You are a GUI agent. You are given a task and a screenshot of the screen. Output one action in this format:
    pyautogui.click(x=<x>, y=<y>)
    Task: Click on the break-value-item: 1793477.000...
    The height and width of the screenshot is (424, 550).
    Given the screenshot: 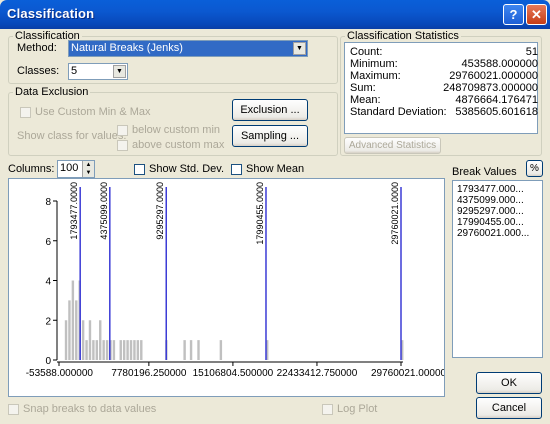 What is the action you would take?
    pyautogui.click(x=490, y=189)
    